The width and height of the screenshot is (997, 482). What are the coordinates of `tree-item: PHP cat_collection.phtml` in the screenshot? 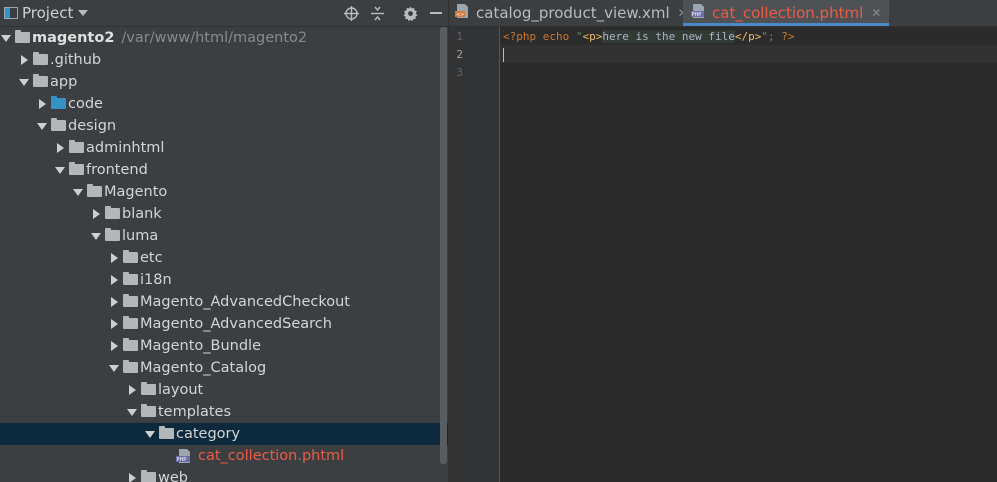 It's located at (220, 456).